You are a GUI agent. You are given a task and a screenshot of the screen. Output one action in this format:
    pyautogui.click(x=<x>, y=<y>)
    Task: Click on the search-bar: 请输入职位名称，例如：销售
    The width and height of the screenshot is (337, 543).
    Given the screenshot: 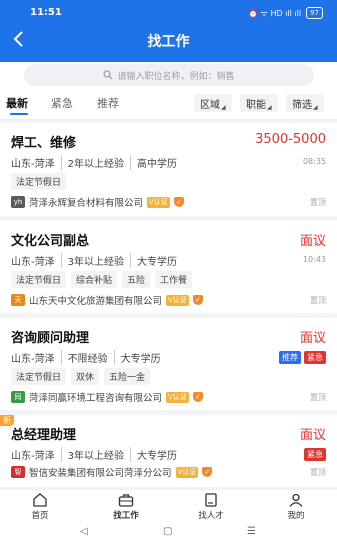 What is the action you would take?
    pyautogui.click(x=168, y=76)
    